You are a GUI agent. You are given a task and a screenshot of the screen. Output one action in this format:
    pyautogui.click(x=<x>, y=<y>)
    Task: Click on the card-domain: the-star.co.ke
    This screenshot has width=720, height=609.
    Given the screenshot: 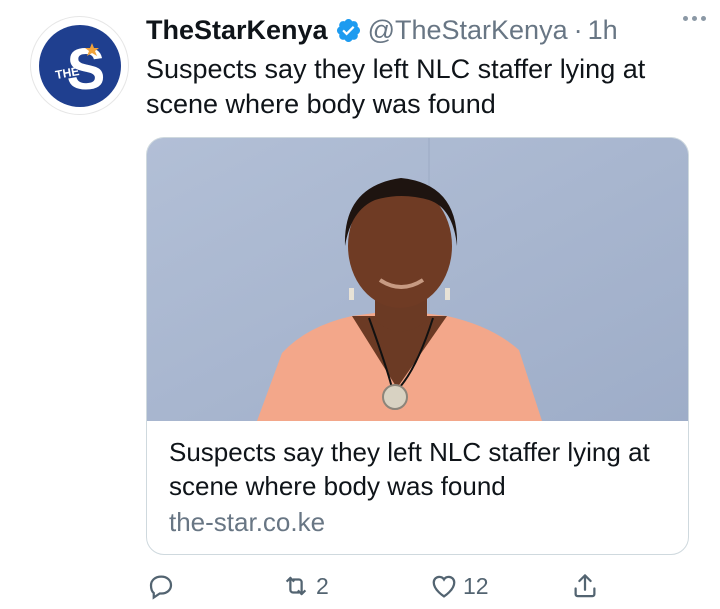 What is the action you would take?
    pyautogui.click(x=247, y=522)
    